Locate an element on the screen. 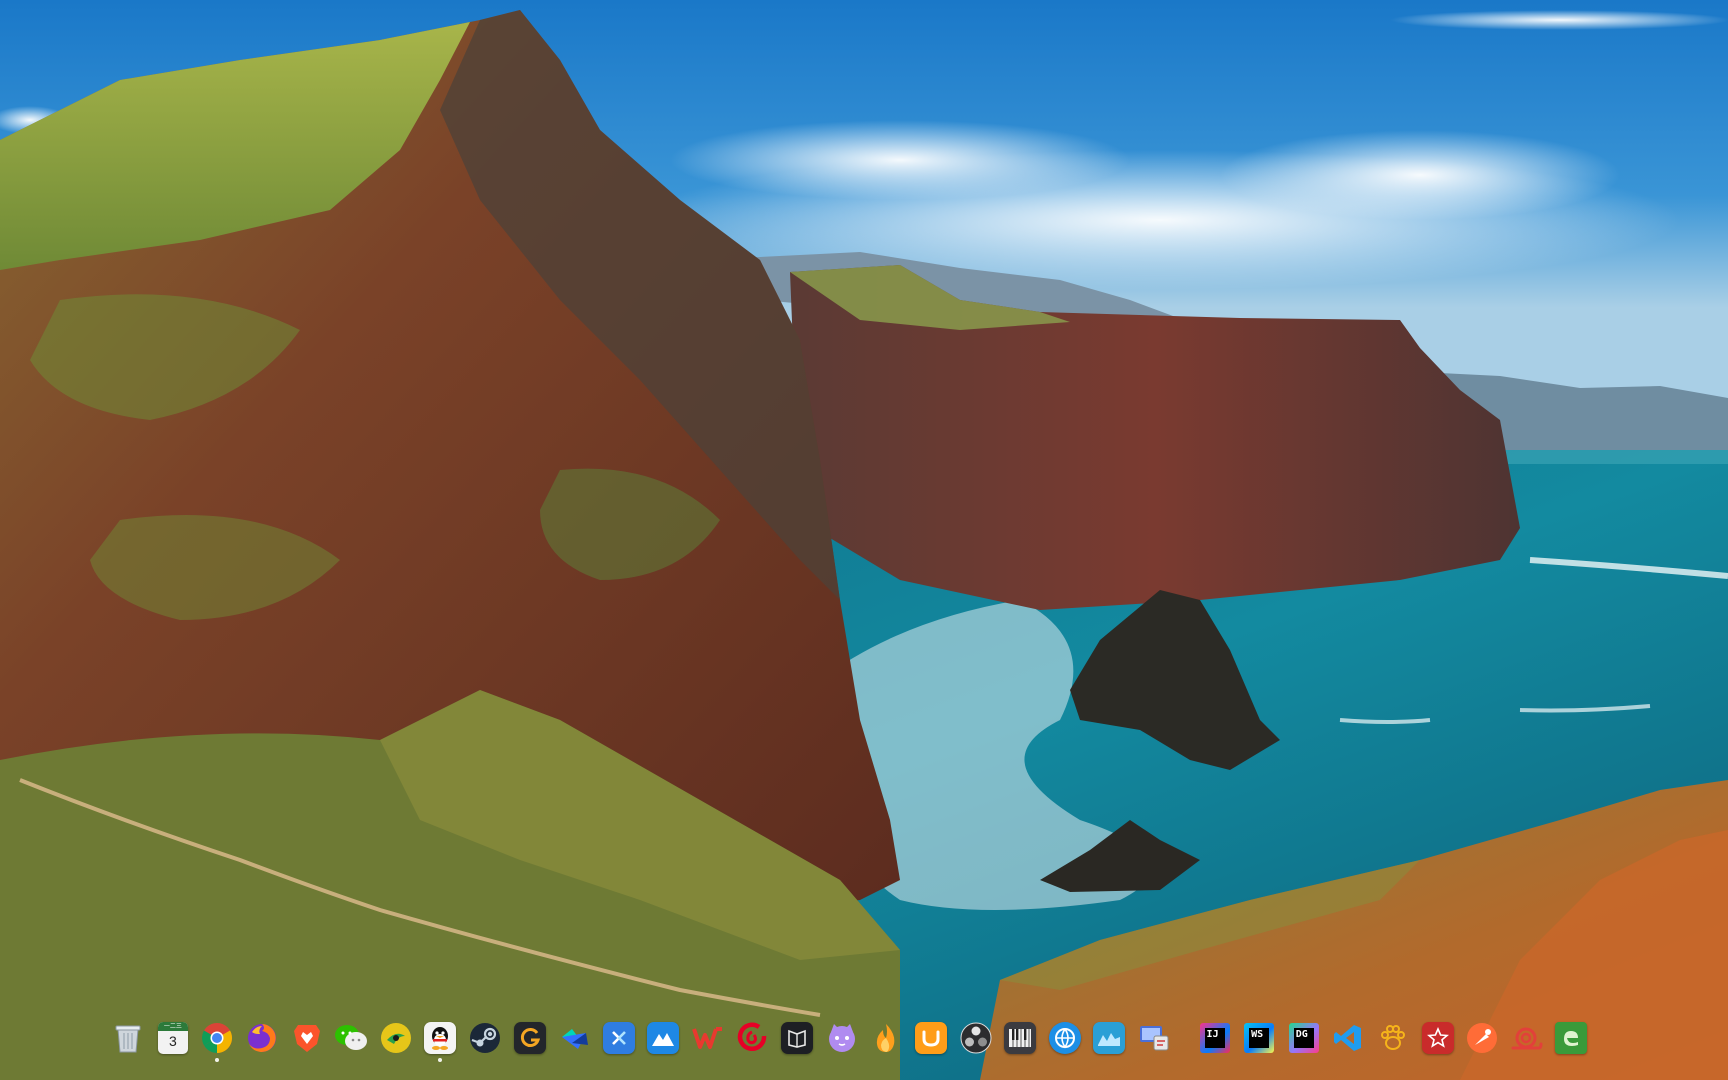 This screenshot has width=1728, height=1080. dock-item-netease-music is located at coordinates (752, 1038).